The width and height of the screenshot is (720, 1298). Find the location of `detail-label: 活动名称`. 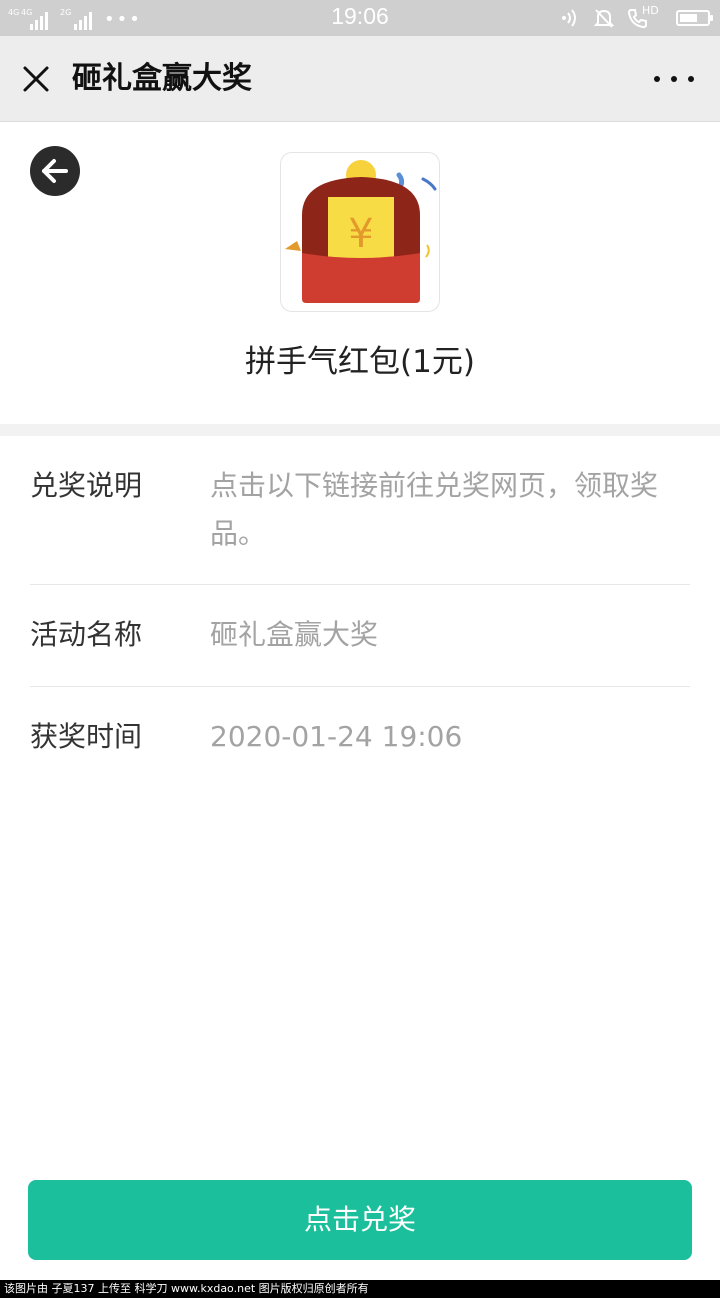

detail-label: 活动名称 is located at coordinates (86, 634).